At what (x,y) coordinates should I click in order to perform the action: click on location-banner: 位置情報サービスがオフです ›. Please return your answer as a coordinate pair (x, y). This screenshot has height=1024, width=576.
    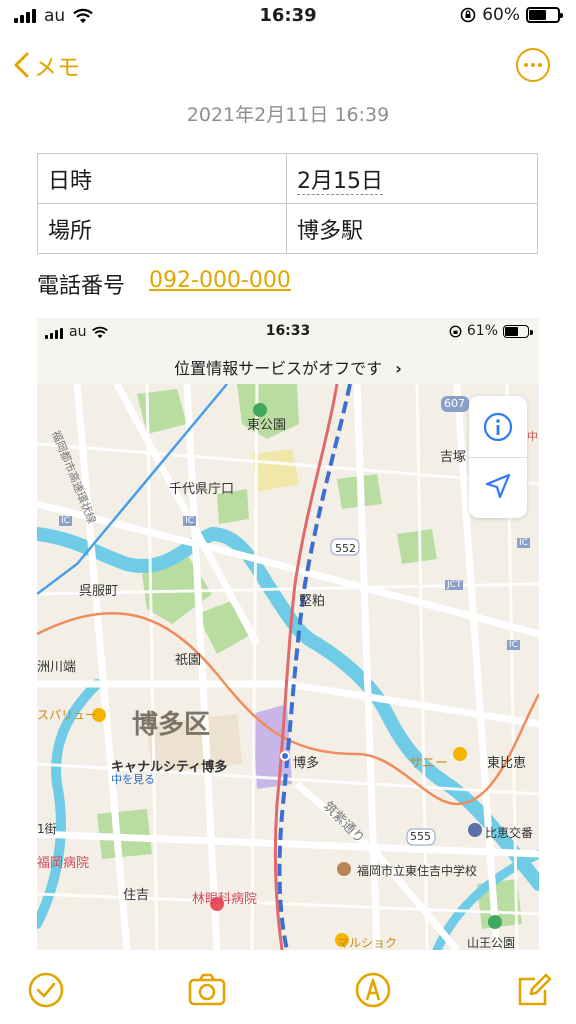
    Looking at the image, I should click on (288, 366).